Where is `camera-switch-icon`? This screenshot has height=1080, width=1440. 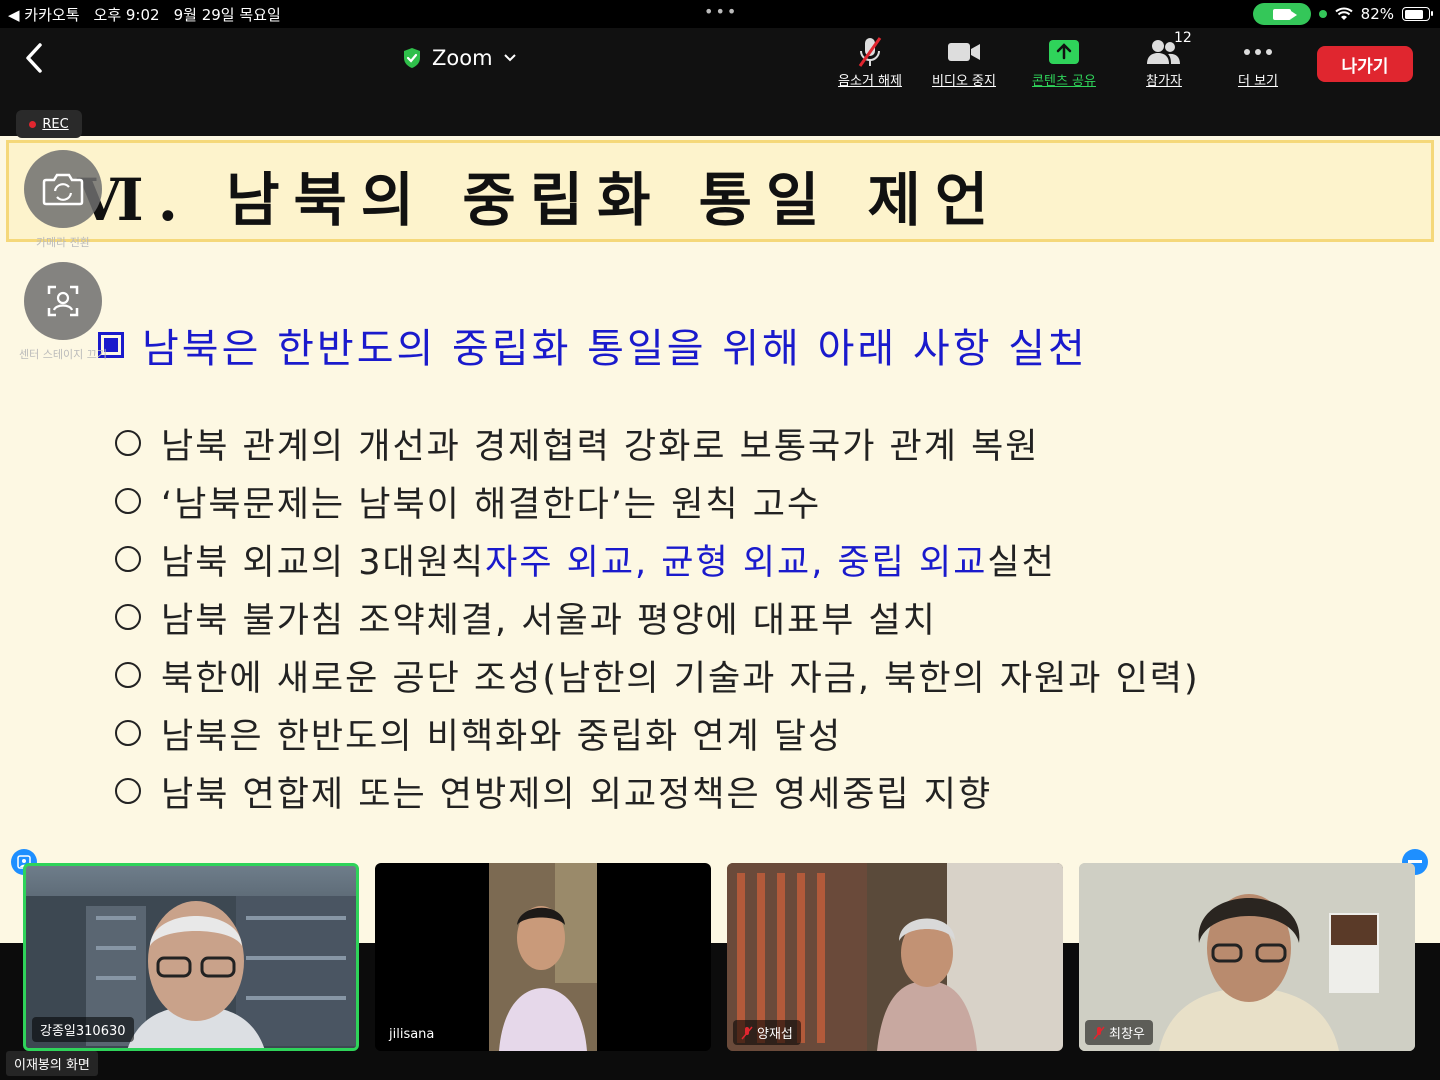 camera-switch-icon is located at coordinates (63, 189).